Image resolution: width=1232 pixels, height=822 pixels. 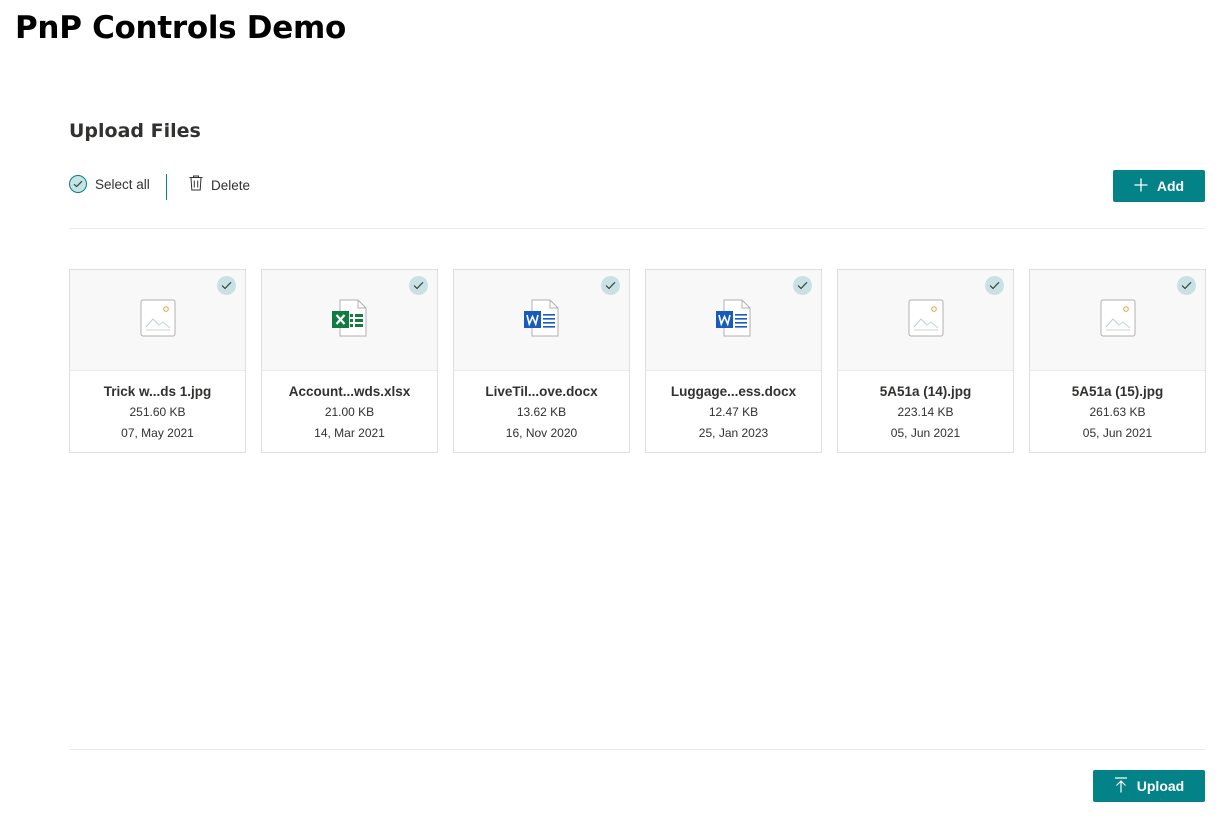 What do you see at coordinates (733, 433) in the screenshot?
I see `file-date: 25, Jan 2023` at bounding box center [733, 433].